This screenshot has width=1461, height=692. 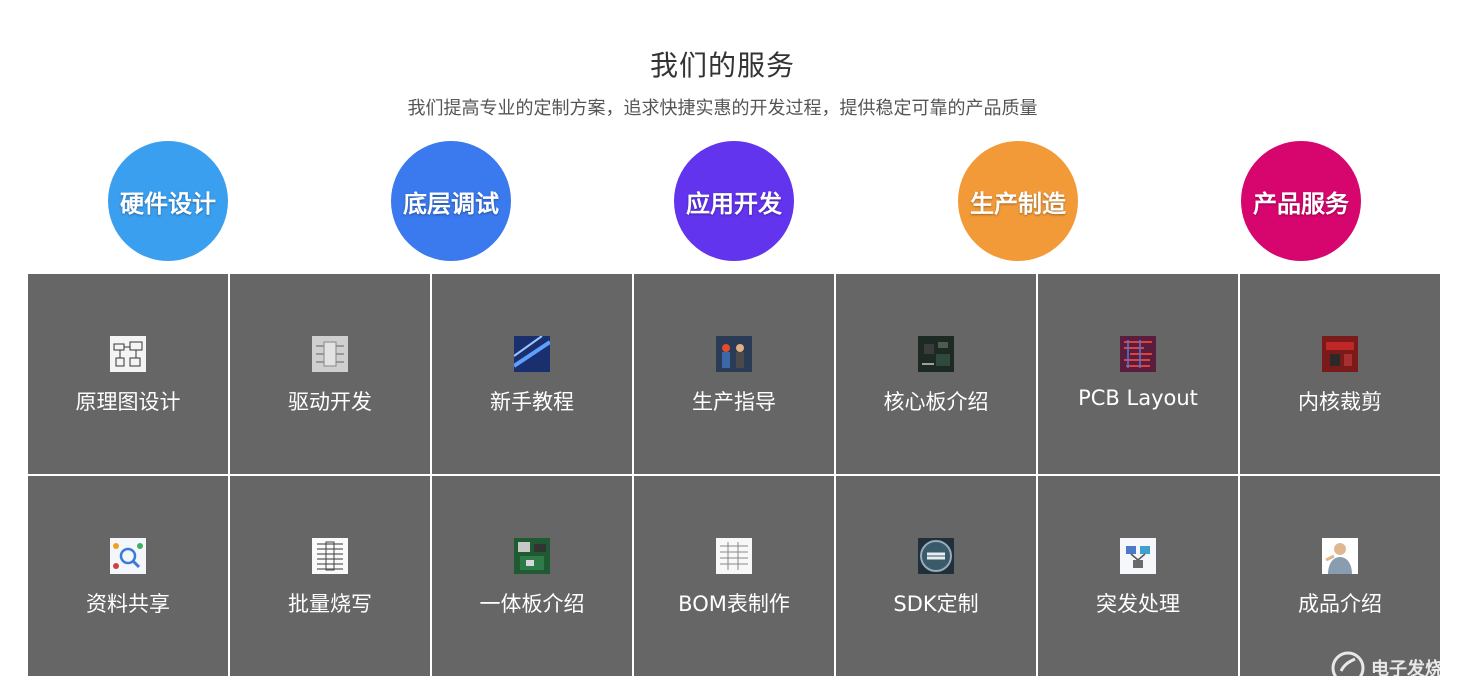 What do you see at coordinates (734, 604) in the screenshot?
I see `service-label: BOM表制作` at bounding box center [734, 604].